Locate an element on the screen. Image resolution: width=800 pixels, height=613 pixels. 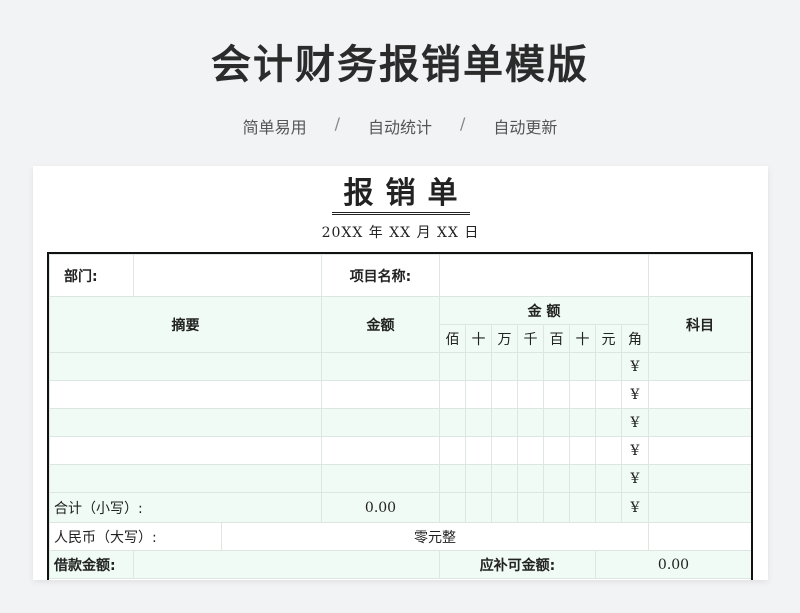
tag-auto-update: 自动更新 is located at coordinates (525, 127).